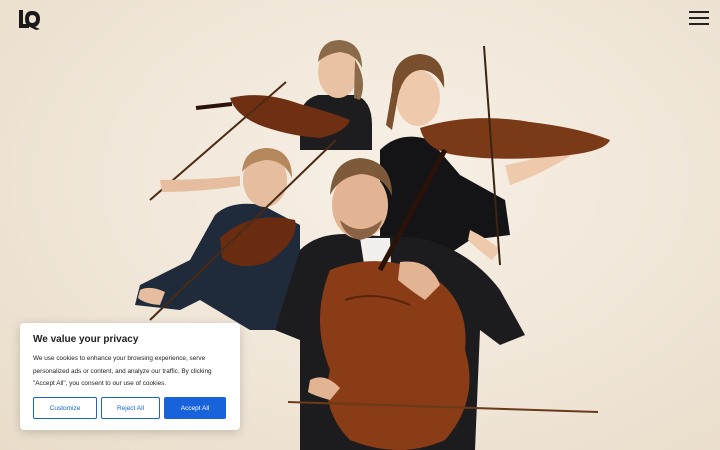 The image size is (720, 450). I want to click on lq-logo, so click(29, 19).